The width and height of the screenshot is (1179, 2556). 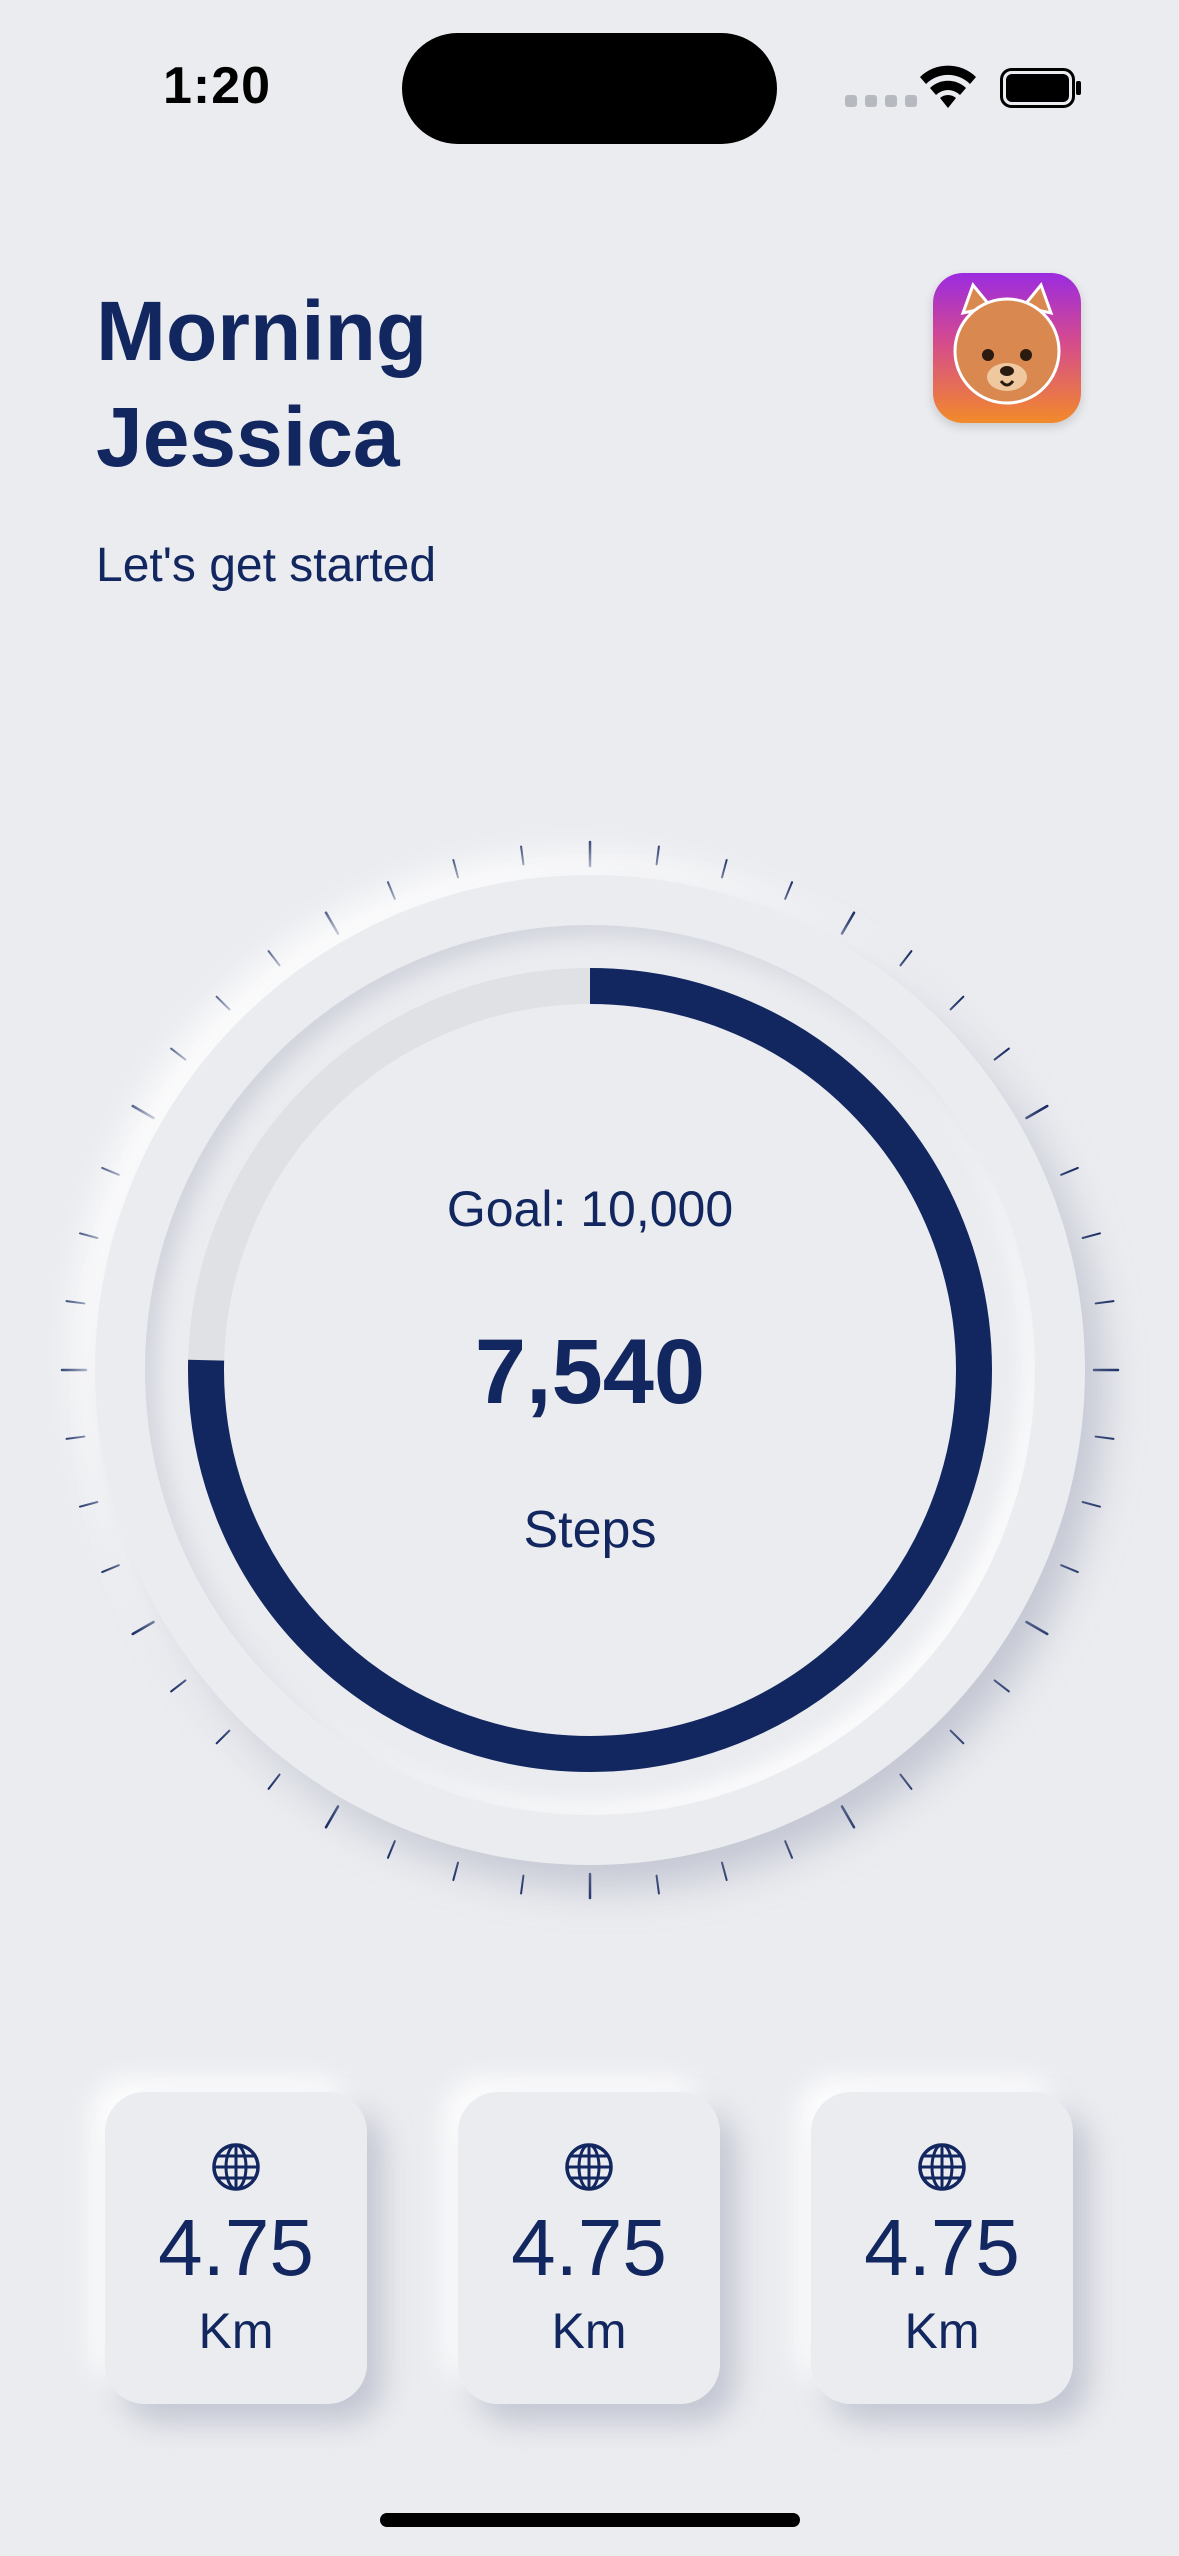 I want to click on dynamic-island, so click(x=589, y=88).